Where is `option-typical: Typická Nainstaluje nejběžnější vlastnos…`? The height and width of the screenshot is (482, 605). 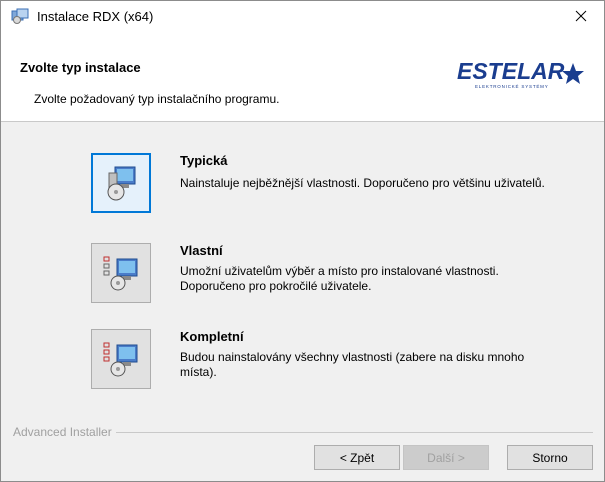 option-typical: Typická Nainstaluje nejběžnější vlastnos… is located at coordinates (302, 183).